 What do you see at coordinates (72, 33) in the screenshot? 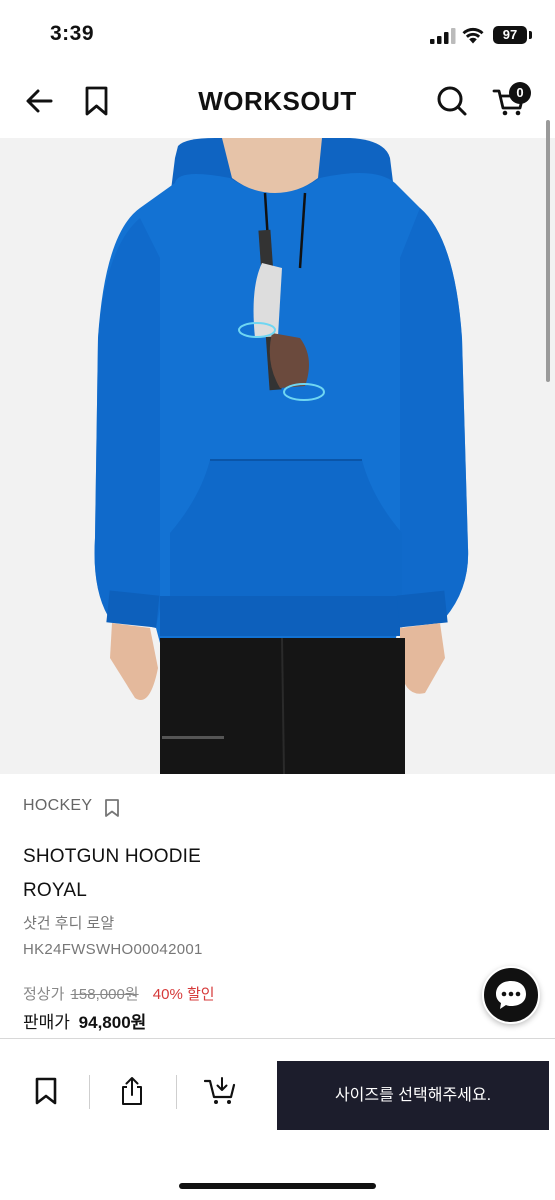
I see `status-time: 3:39` at bounding box center [72, 33].